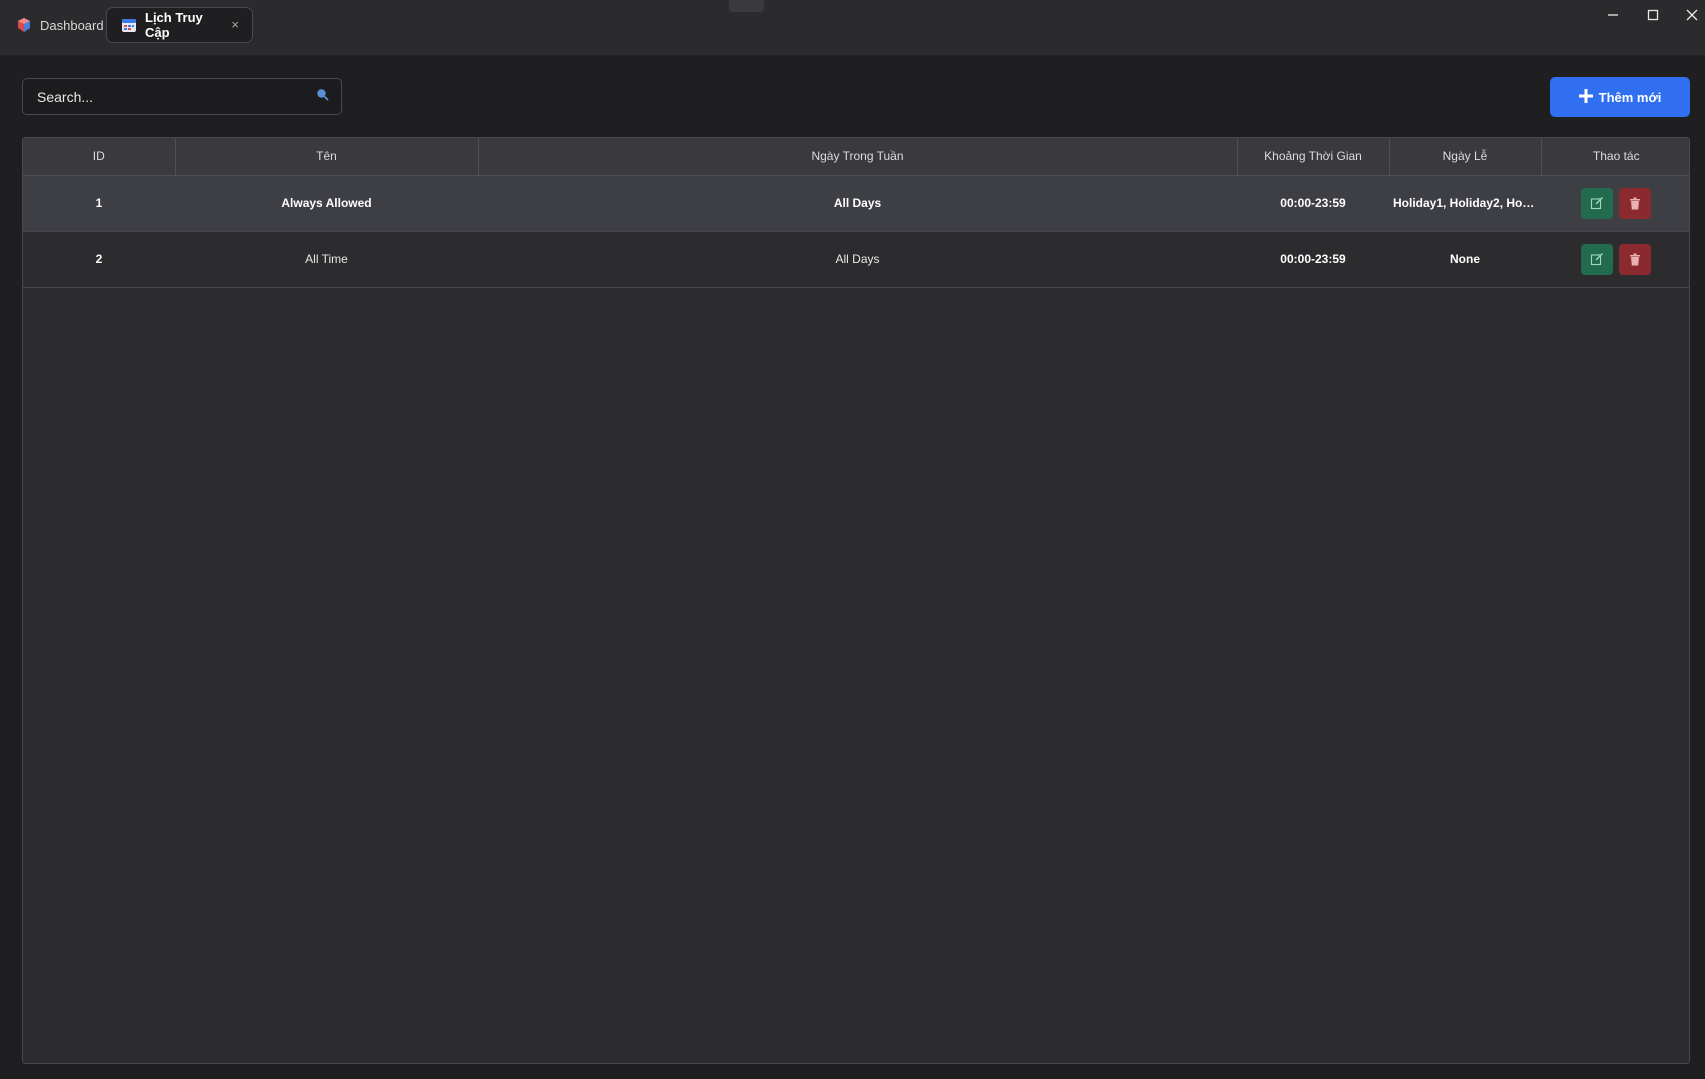 The height and width of the screenshot is (1079, 1705). Describe the element at coordinates (746, 6) in the screenshot. I see `drag-handle` at that location.